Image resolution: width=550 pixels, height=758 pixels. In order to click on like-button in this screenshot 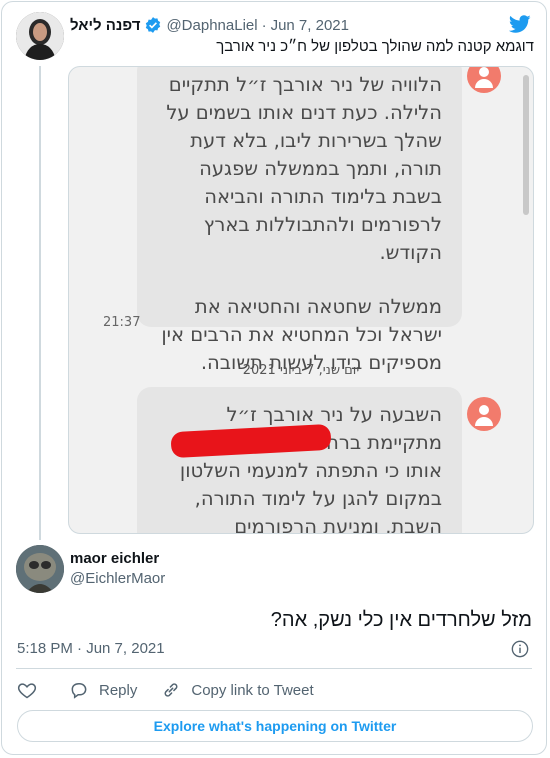, I will do `click(27, 690)`.